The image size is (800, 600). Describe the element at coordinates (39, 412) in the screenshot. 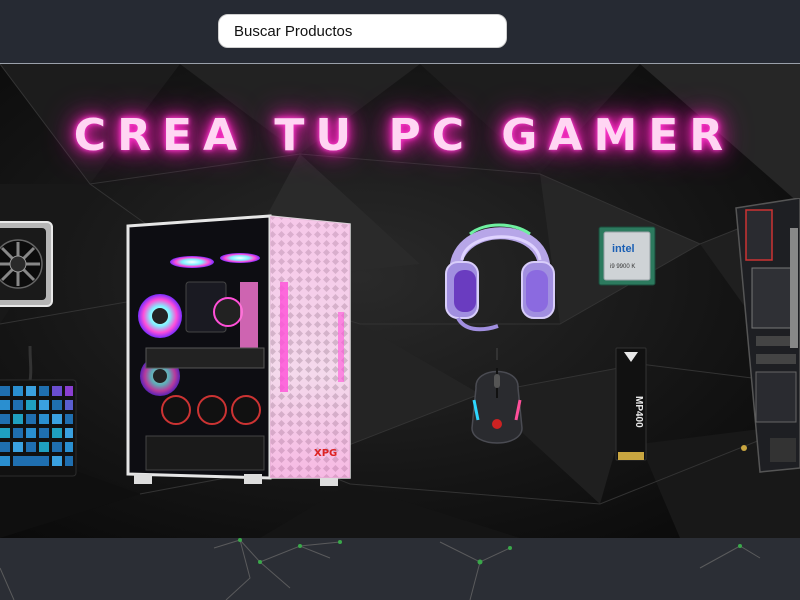

I see `mechanical-keyboard-icon` at that location.